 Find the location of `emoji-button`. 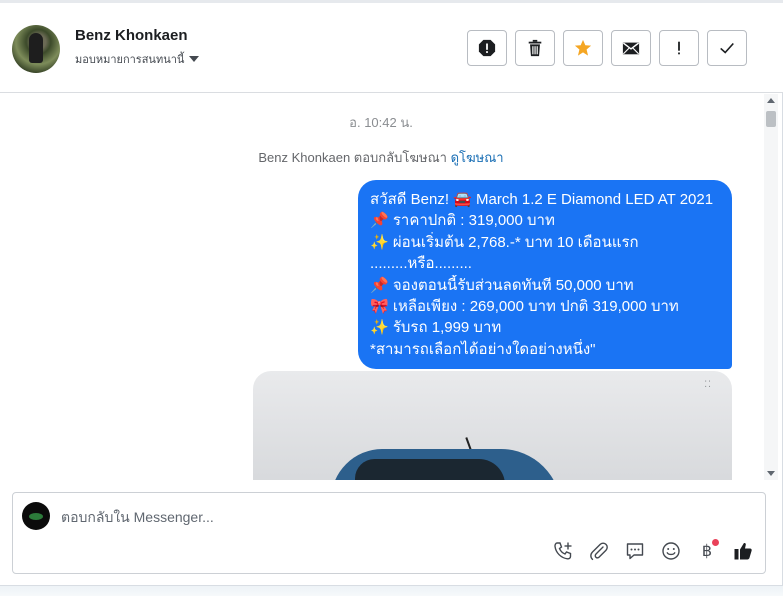

emoji-button is located at coordinates (671, 551).